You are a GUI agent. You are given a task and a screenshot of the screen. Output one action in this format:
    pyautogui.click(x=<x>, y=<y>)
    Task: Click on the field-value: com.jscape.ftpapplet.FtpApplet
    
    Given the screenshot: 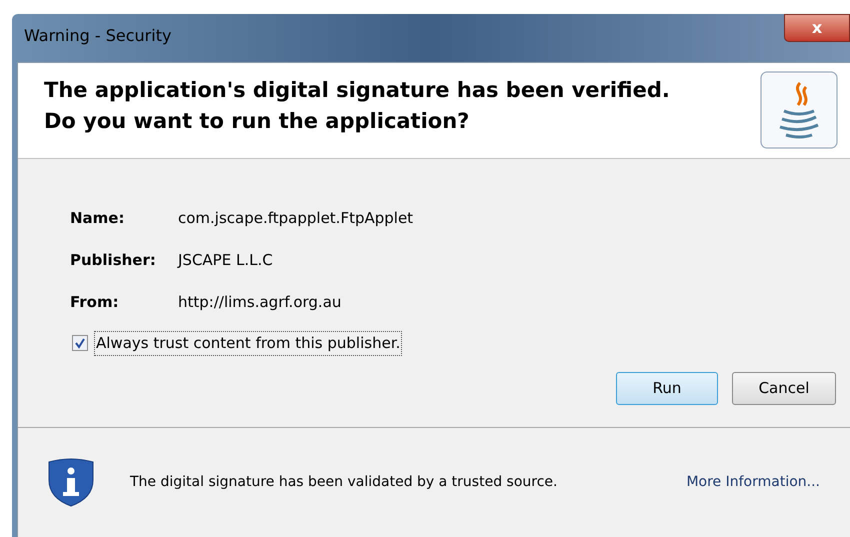 What is the action you would take?
    pyautogui.click(x=296, y=218)
    